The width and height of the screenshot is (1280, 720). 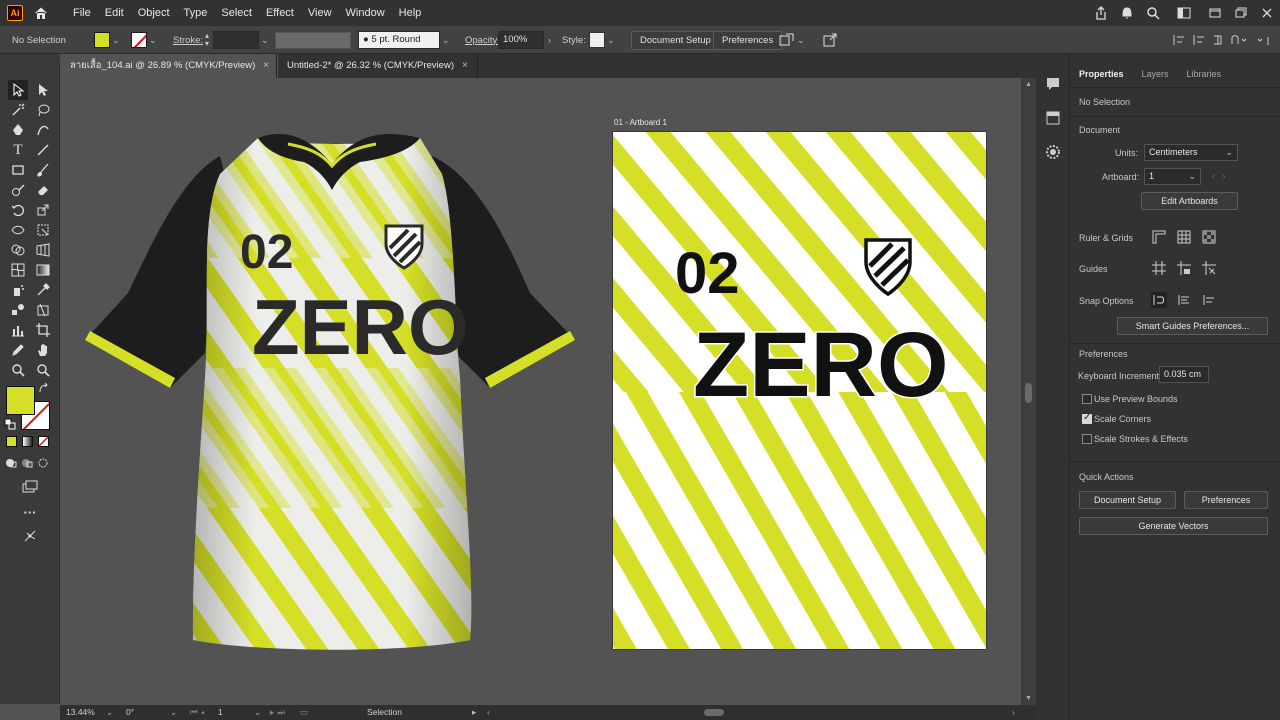 I want to click on status-menu-icon: ▸, so click(x=474, y=712).